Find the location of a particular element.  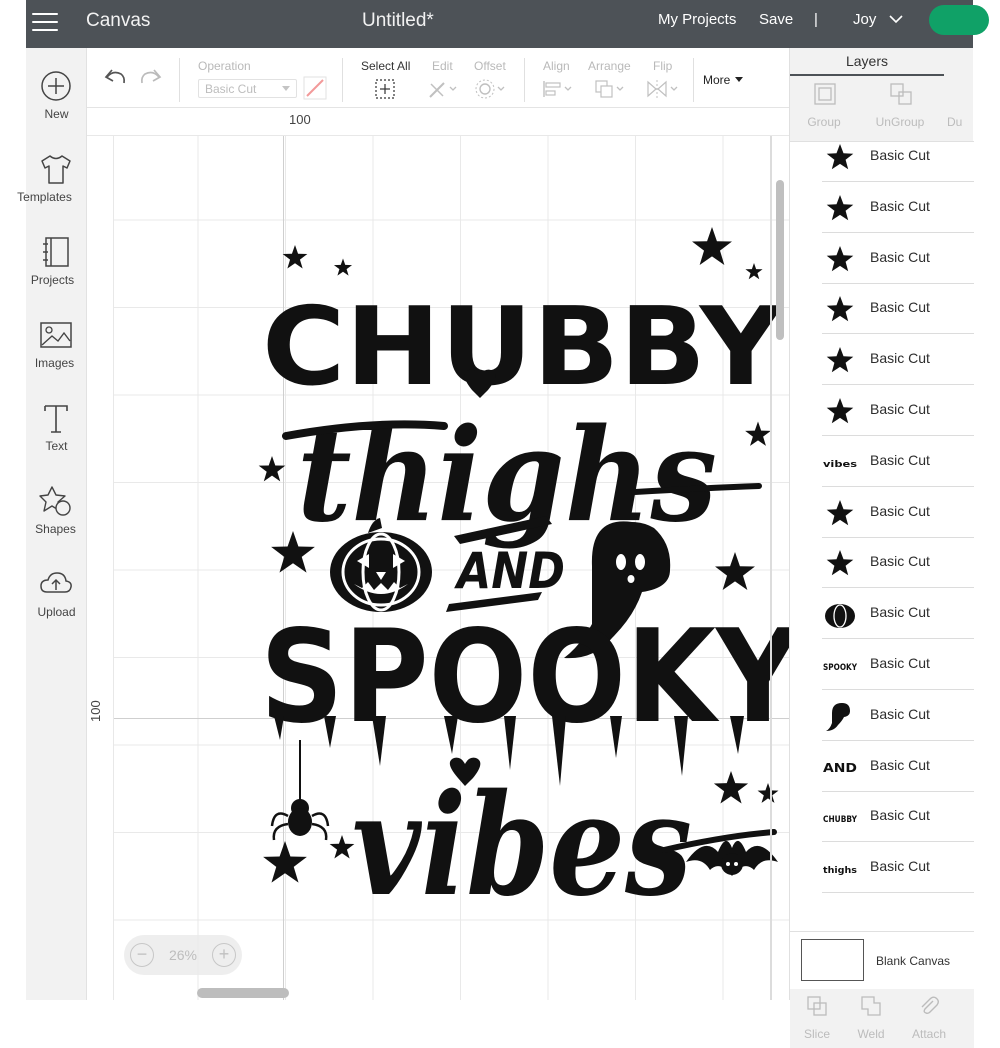

edit-label: Edit is located at coordinates (442, 66).